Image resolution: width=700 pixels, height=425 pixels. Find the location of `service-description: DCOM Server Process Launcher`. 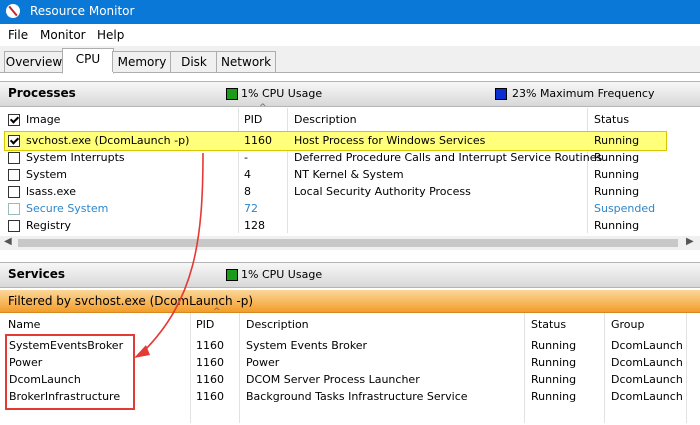

service-description: DCOM Server Process Launcher is located at coordinates (333, 379).